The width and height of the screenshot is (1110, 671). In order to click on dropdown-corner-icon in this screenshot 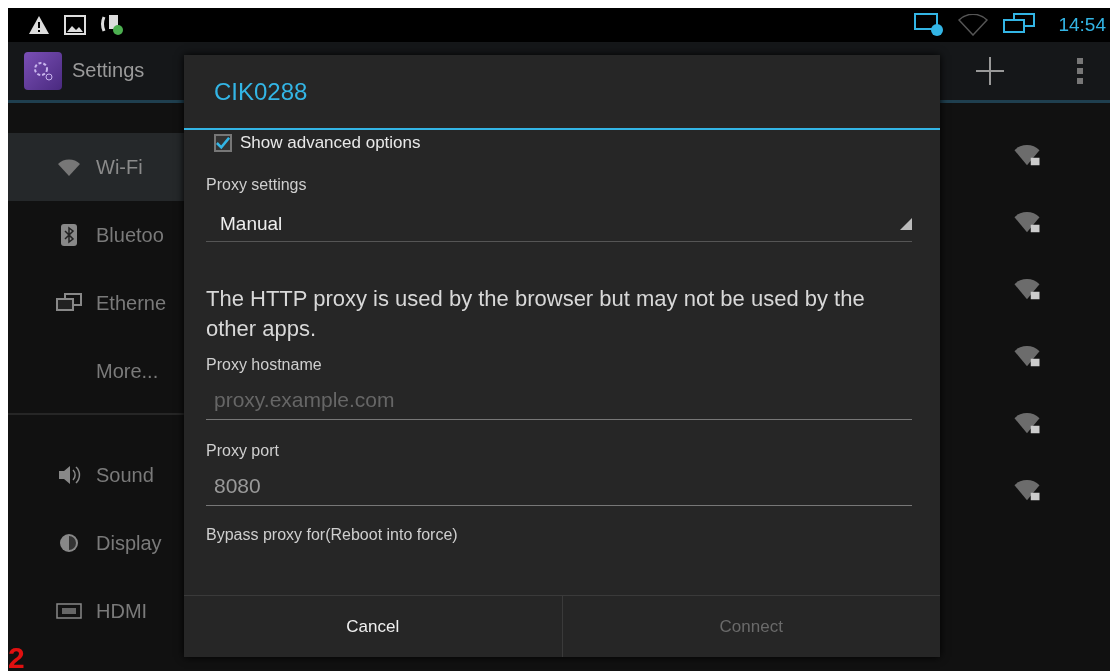, I will do `click(906, 223)`.